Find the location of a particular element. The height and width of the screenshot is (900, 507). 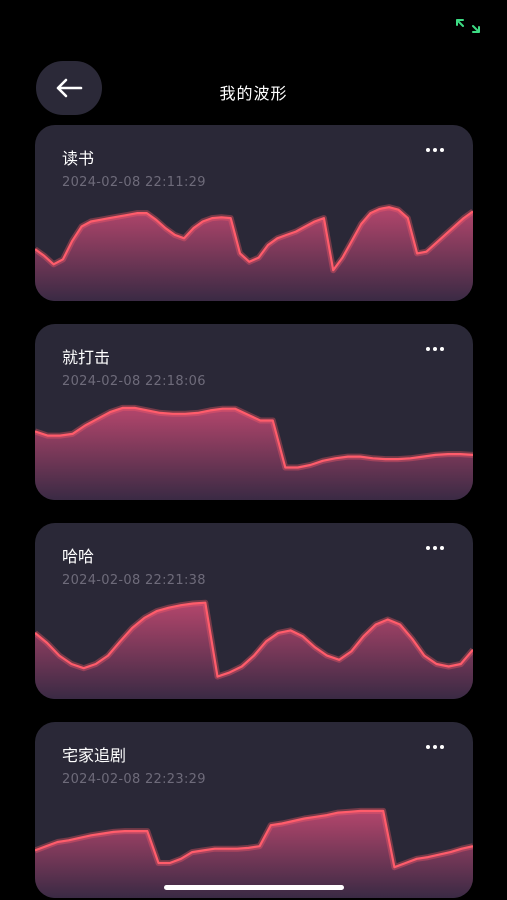

home-indicator is located at coordinates (254, 887).